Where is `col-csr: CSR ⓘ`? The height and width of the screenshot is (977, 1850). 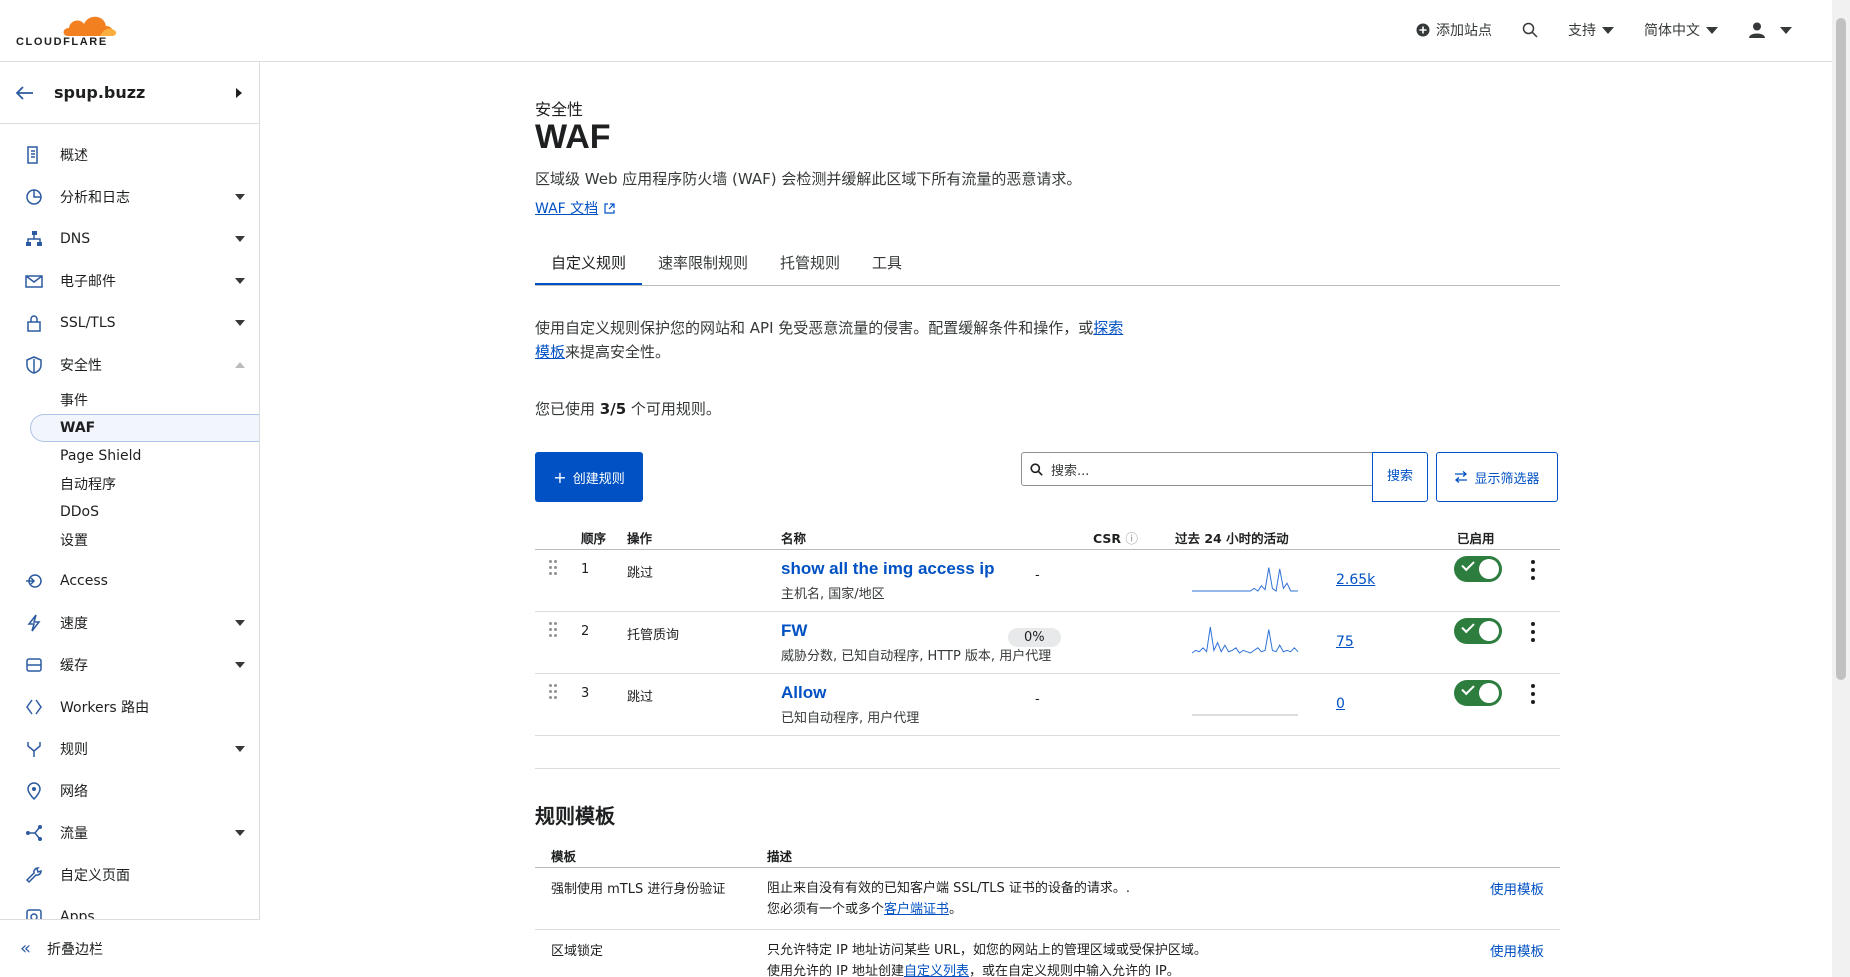 col-csr: CSR ⓘ is located at coordinates (1115, 537).